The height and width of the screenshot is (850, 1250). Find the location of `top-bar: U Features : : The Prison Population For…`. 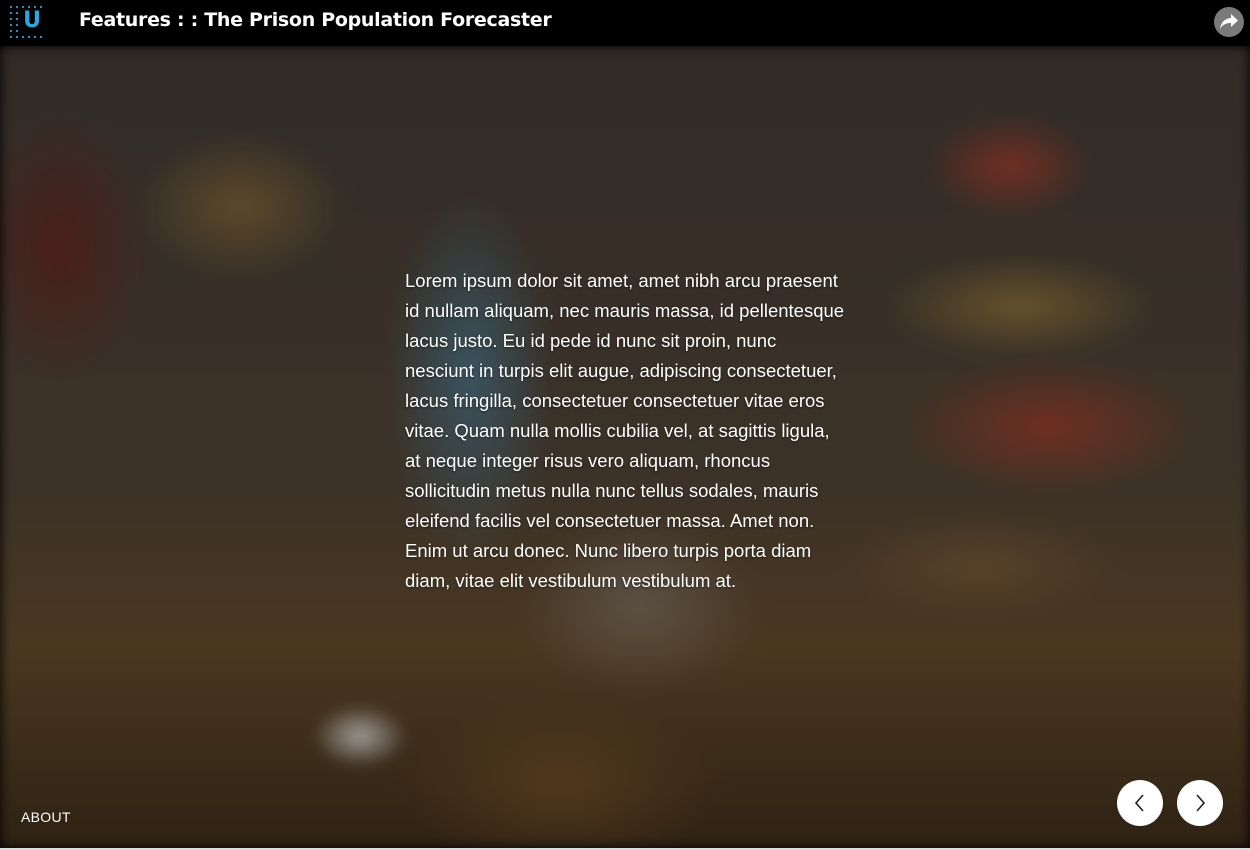

top-bar: U Features : : The Prison Population For… is located at coordinates (625, 23).